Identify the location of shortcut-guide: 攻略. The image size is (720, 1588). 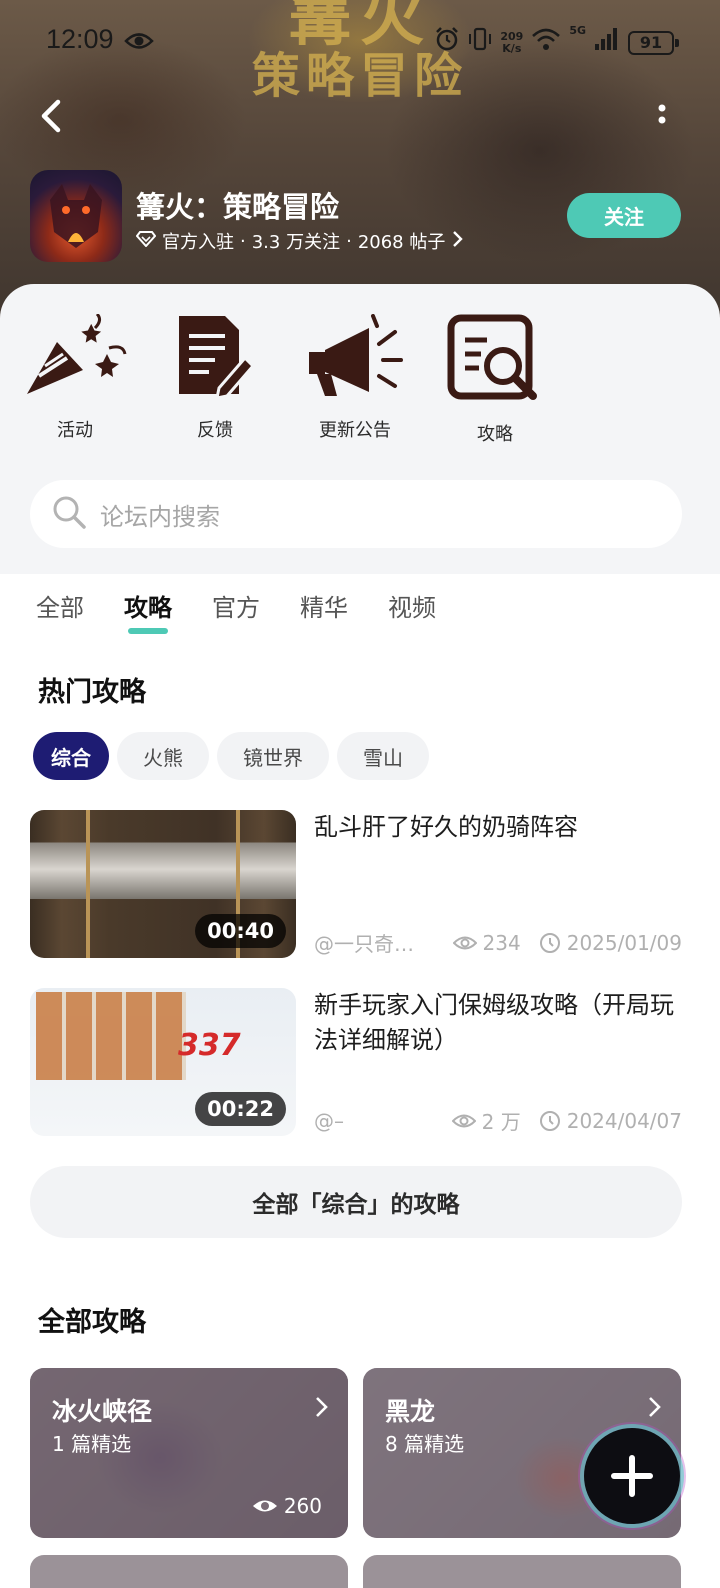
(495, 380).